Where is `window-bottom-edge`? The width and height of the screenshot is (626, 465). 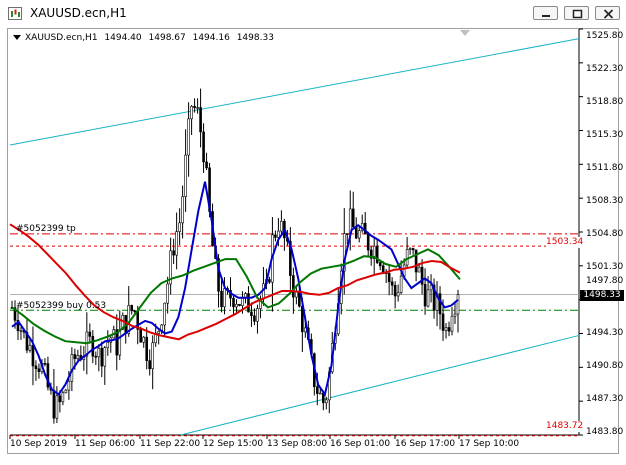
window-bottom-edge is located at coordinates (313, 459).